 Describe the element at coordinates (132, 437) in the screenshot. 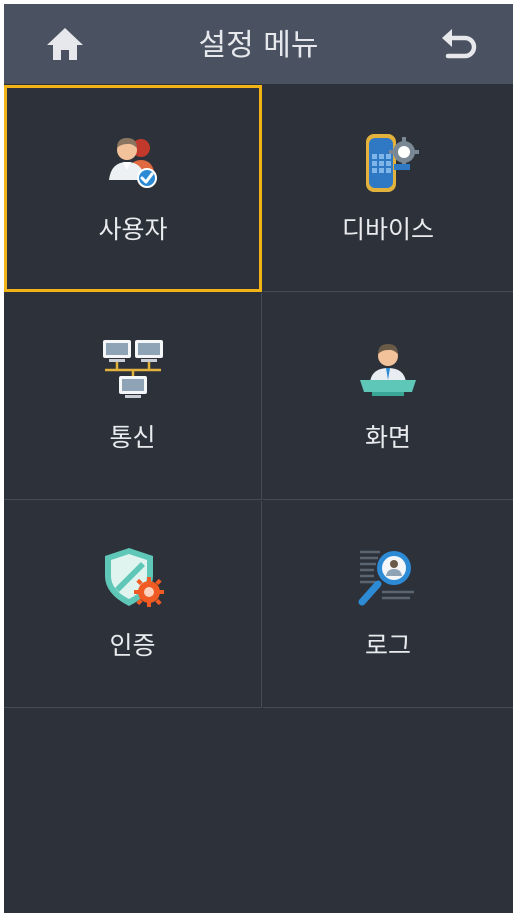

I see `menu-item-label: 통신` at that location.